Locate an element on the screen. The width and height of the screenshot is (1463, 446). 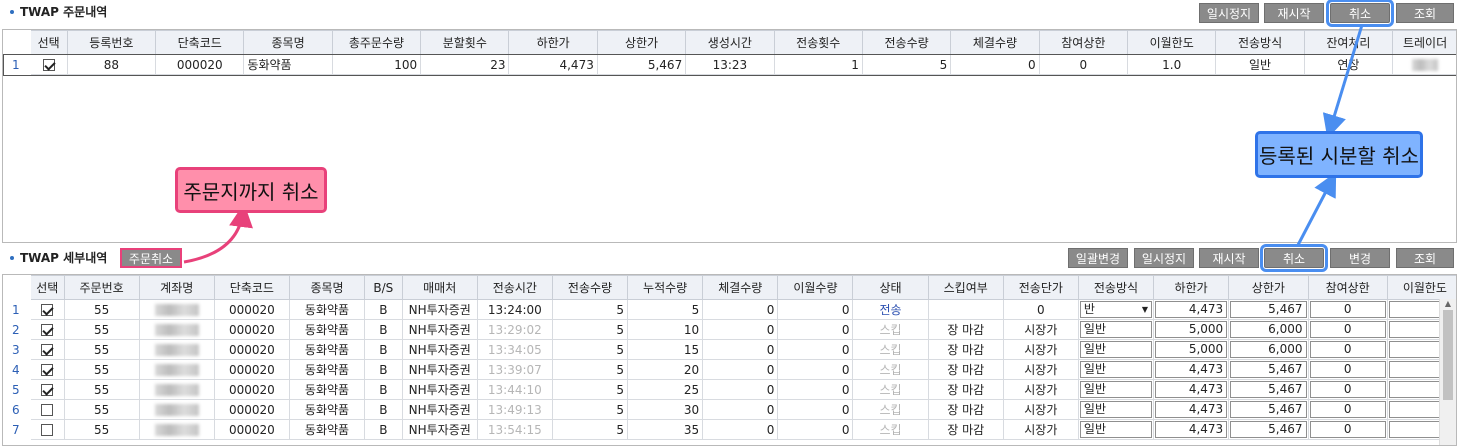
arrow-from-bottom-cancel is located at coordinates (1316, 209).